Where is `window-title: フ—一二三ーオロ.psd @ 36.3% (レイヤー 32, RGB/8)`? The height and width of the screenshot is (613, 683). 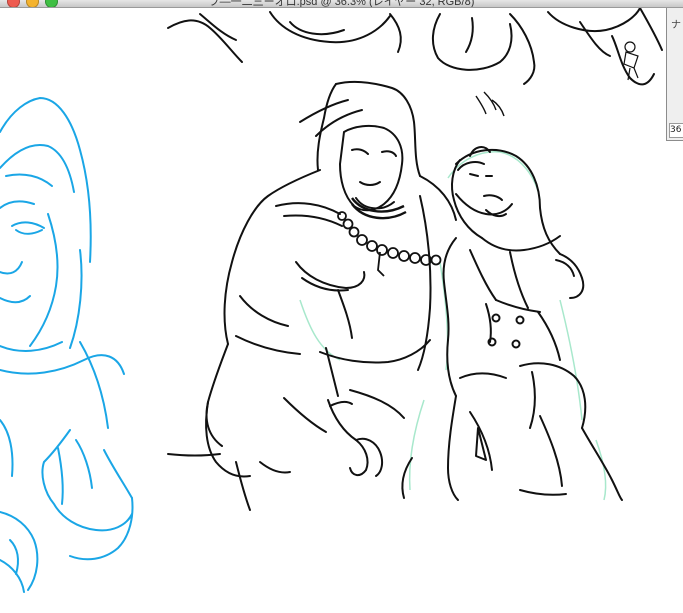
window-title: フ—一二三ーオロ.psd @ 36.3% (レイヤー 32, RGB/8) is located at coordinates (341, 4).